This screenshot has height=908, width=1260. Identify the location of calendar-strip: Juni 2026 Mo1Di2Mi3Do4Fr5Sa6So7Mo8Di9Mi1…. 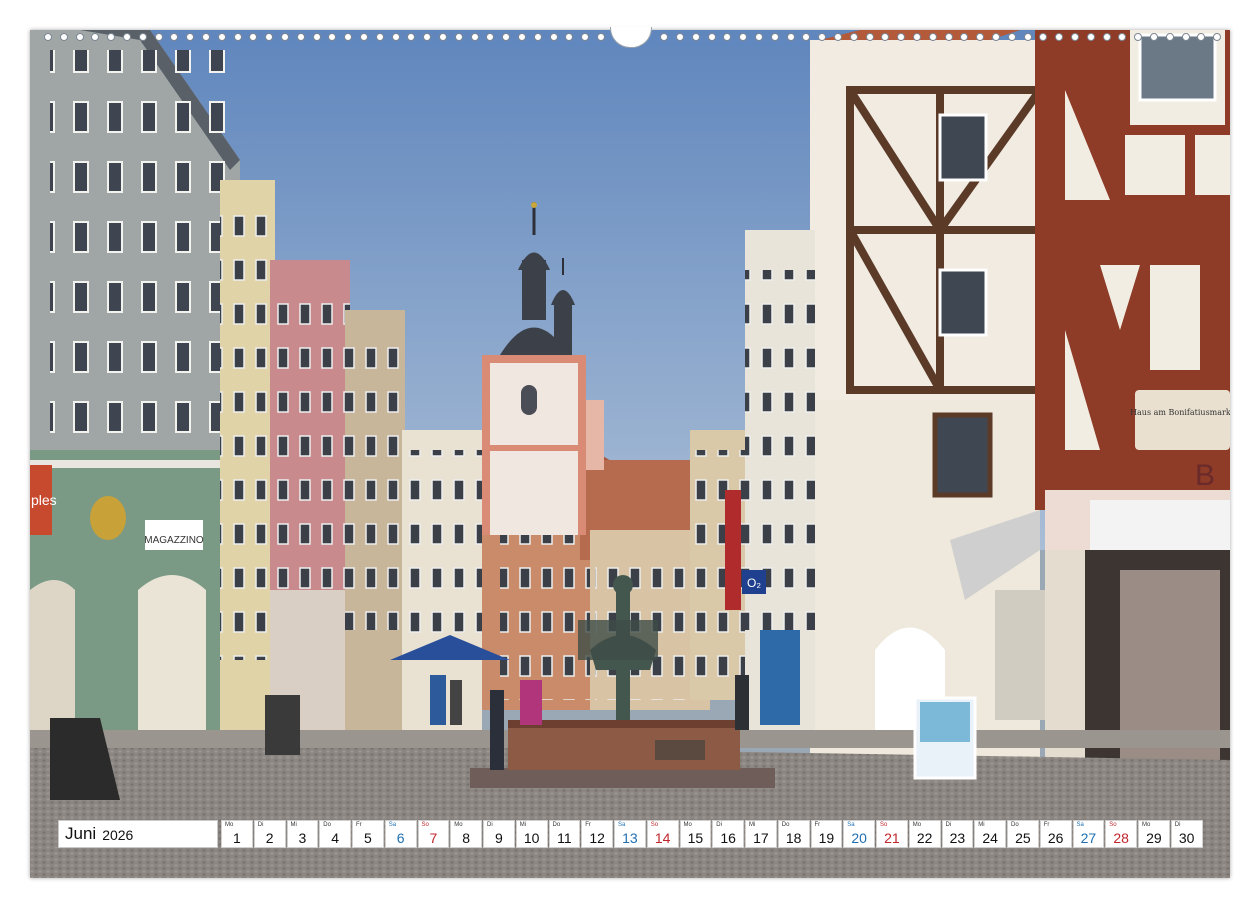
(630, 835).